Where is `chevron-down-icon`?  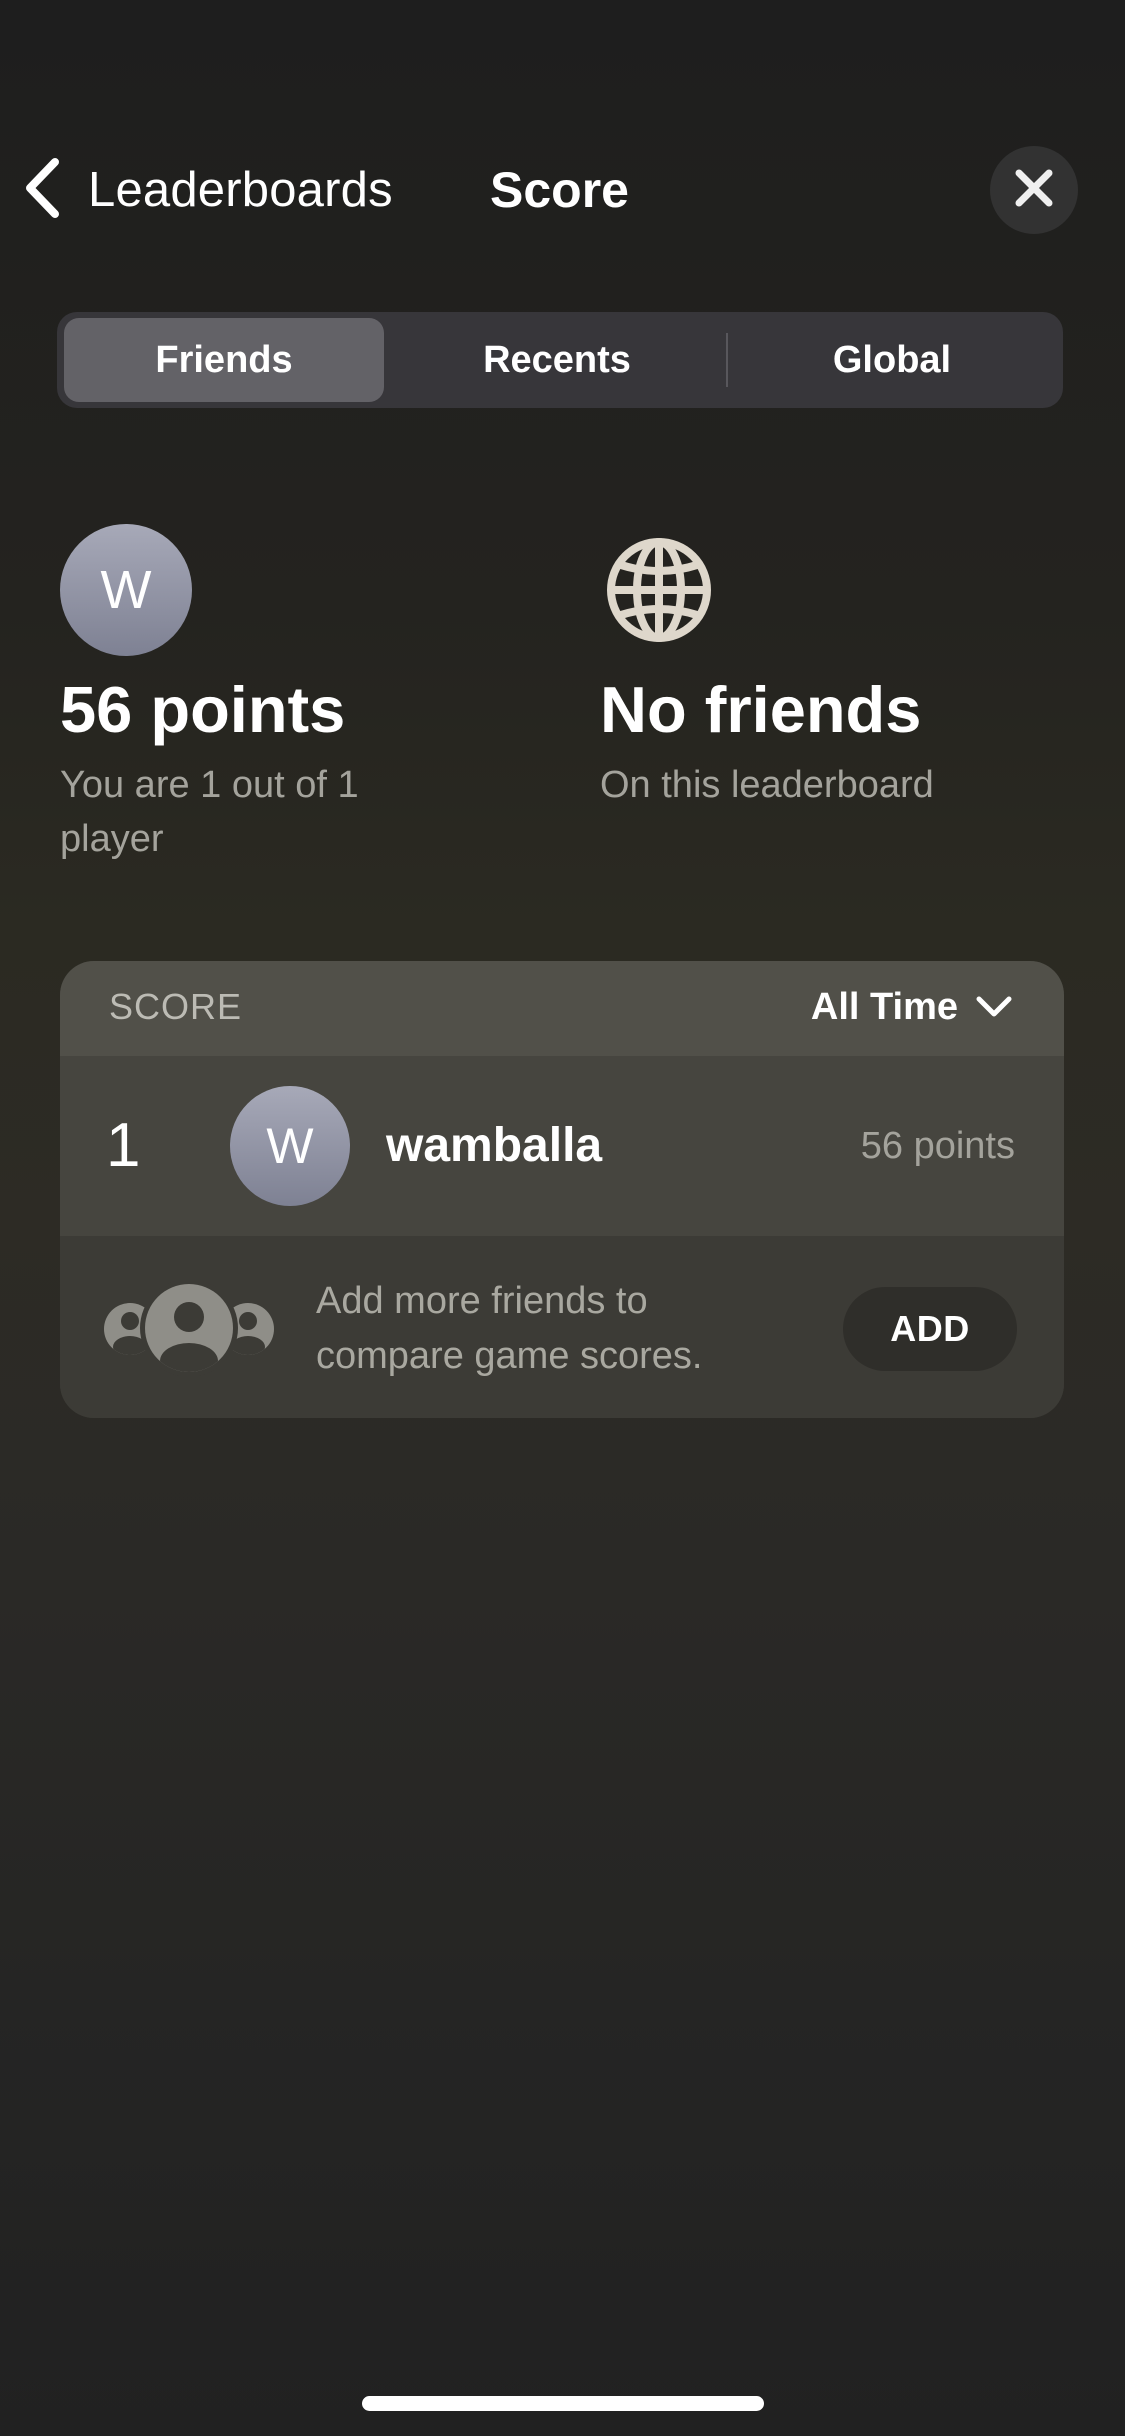
chevron-down-icon is located at coordinates (994, 1007).